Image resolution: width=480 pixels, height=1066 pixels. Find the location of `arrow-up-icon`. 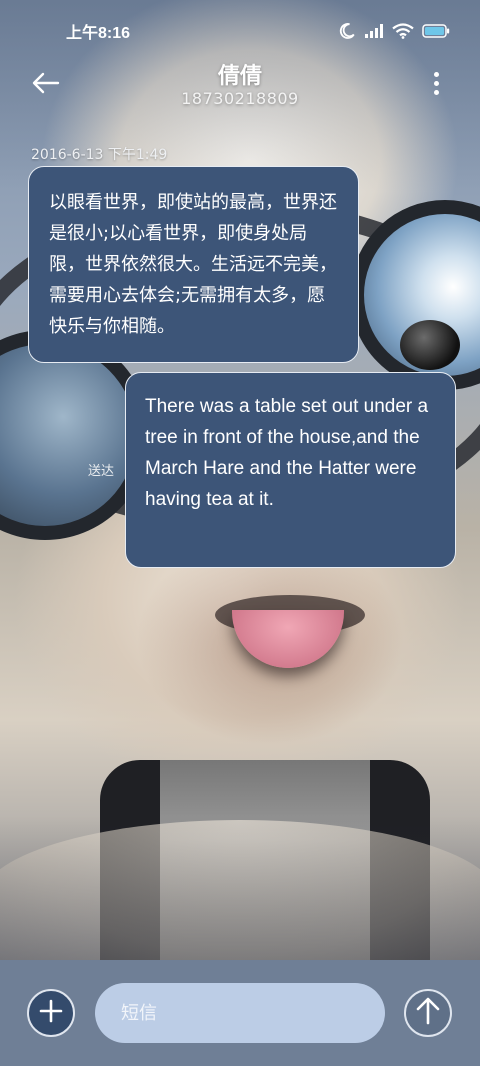

arrow-up-icon is located at coordinates (428, 1013).